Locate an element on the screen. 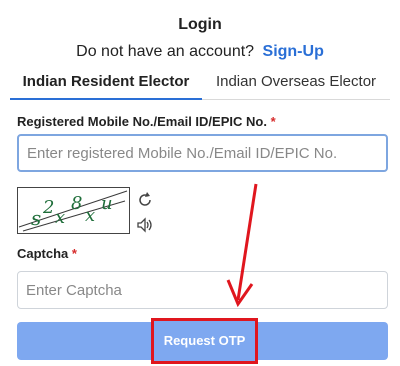 The image size is (400, 366). refresh-icon is located at coordinates (145, 200).